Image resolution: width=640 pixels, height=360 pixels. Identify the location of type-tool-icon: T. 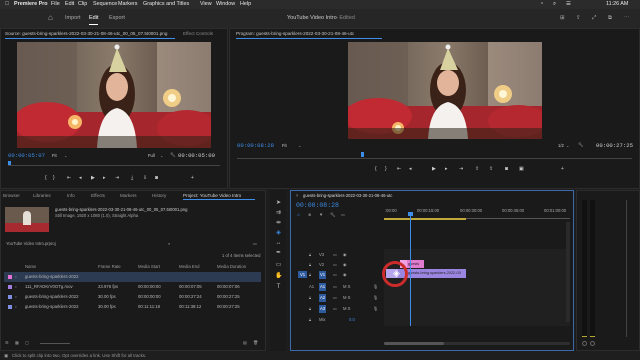
(278, 287).